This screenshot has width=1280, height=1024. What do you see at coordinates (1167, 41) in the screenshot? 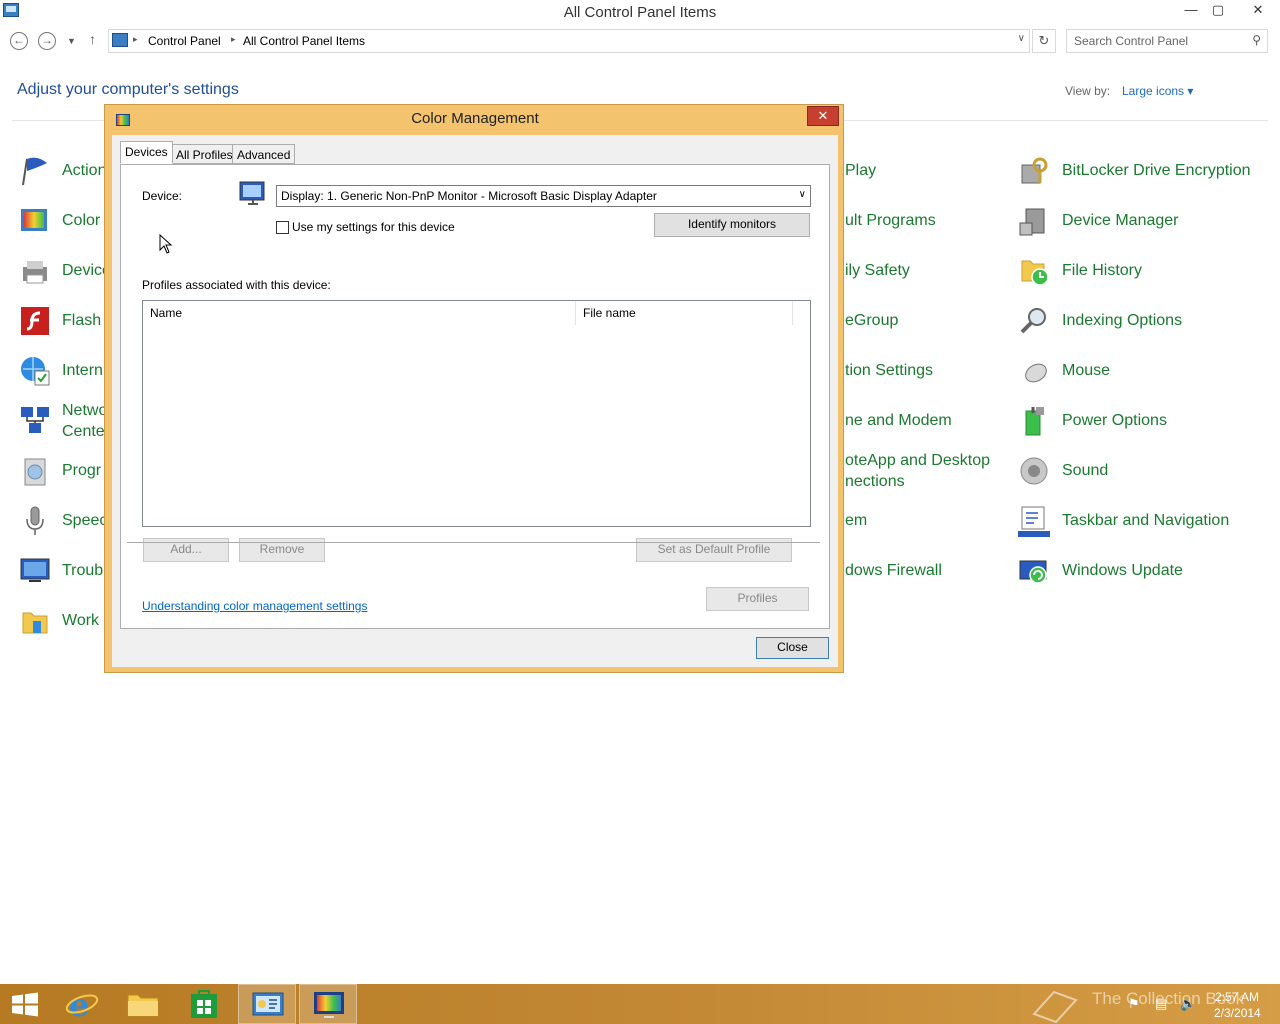
I see `search-input: Search Control Panel ⚲` at bounding box center [1167, 41].